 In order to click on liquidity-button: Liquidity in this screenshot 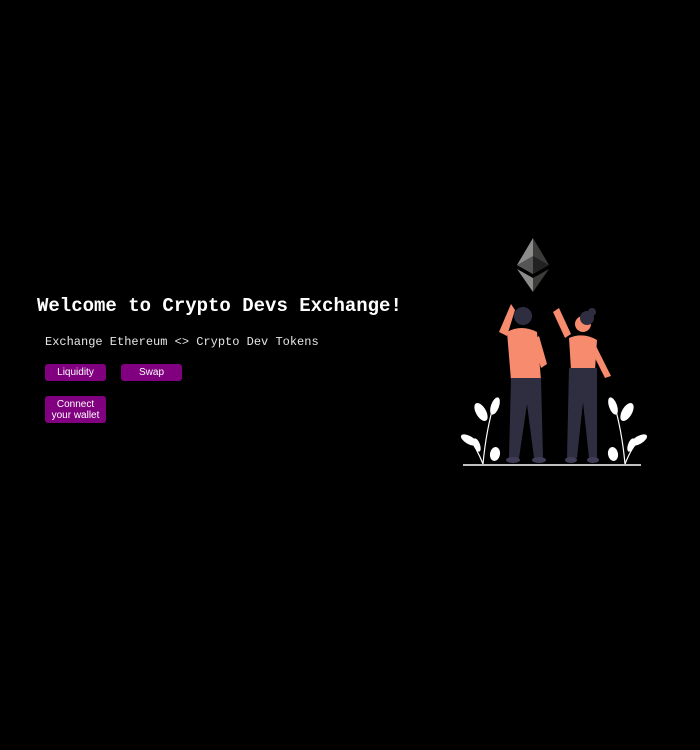, I will do `click(75, 372)`.